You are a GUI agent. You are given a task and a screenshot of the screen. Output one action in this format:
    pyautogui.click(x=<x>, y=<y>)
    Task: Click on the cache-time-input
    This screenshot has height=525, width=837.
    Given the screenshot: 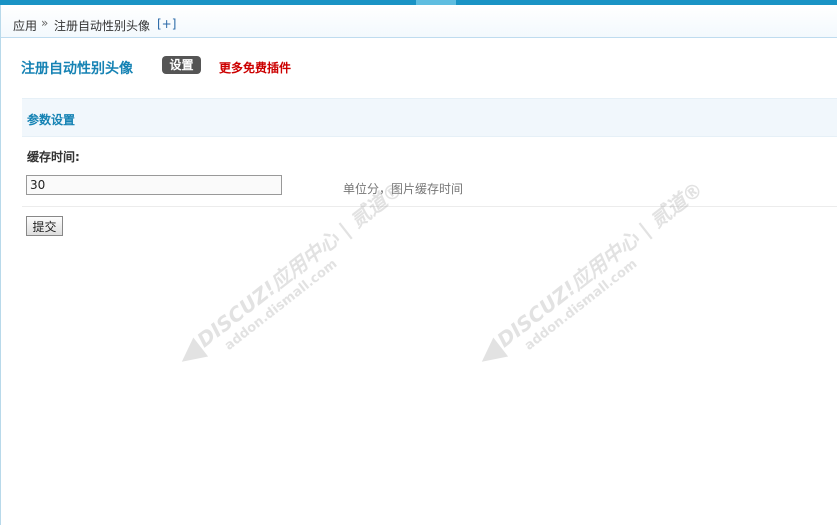 What is the action you would take?
    pyautogui.click(x=154, y=185)
    